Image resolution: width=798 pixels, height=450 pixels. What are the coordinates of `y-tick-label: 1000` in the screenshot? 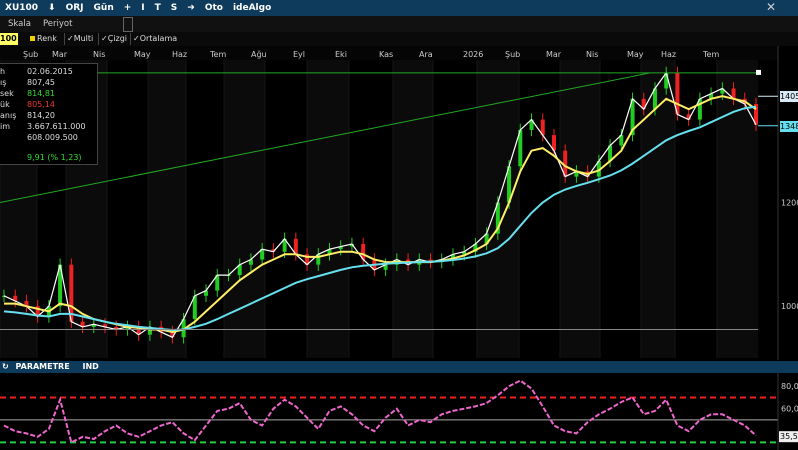 It's located at (789, 306).